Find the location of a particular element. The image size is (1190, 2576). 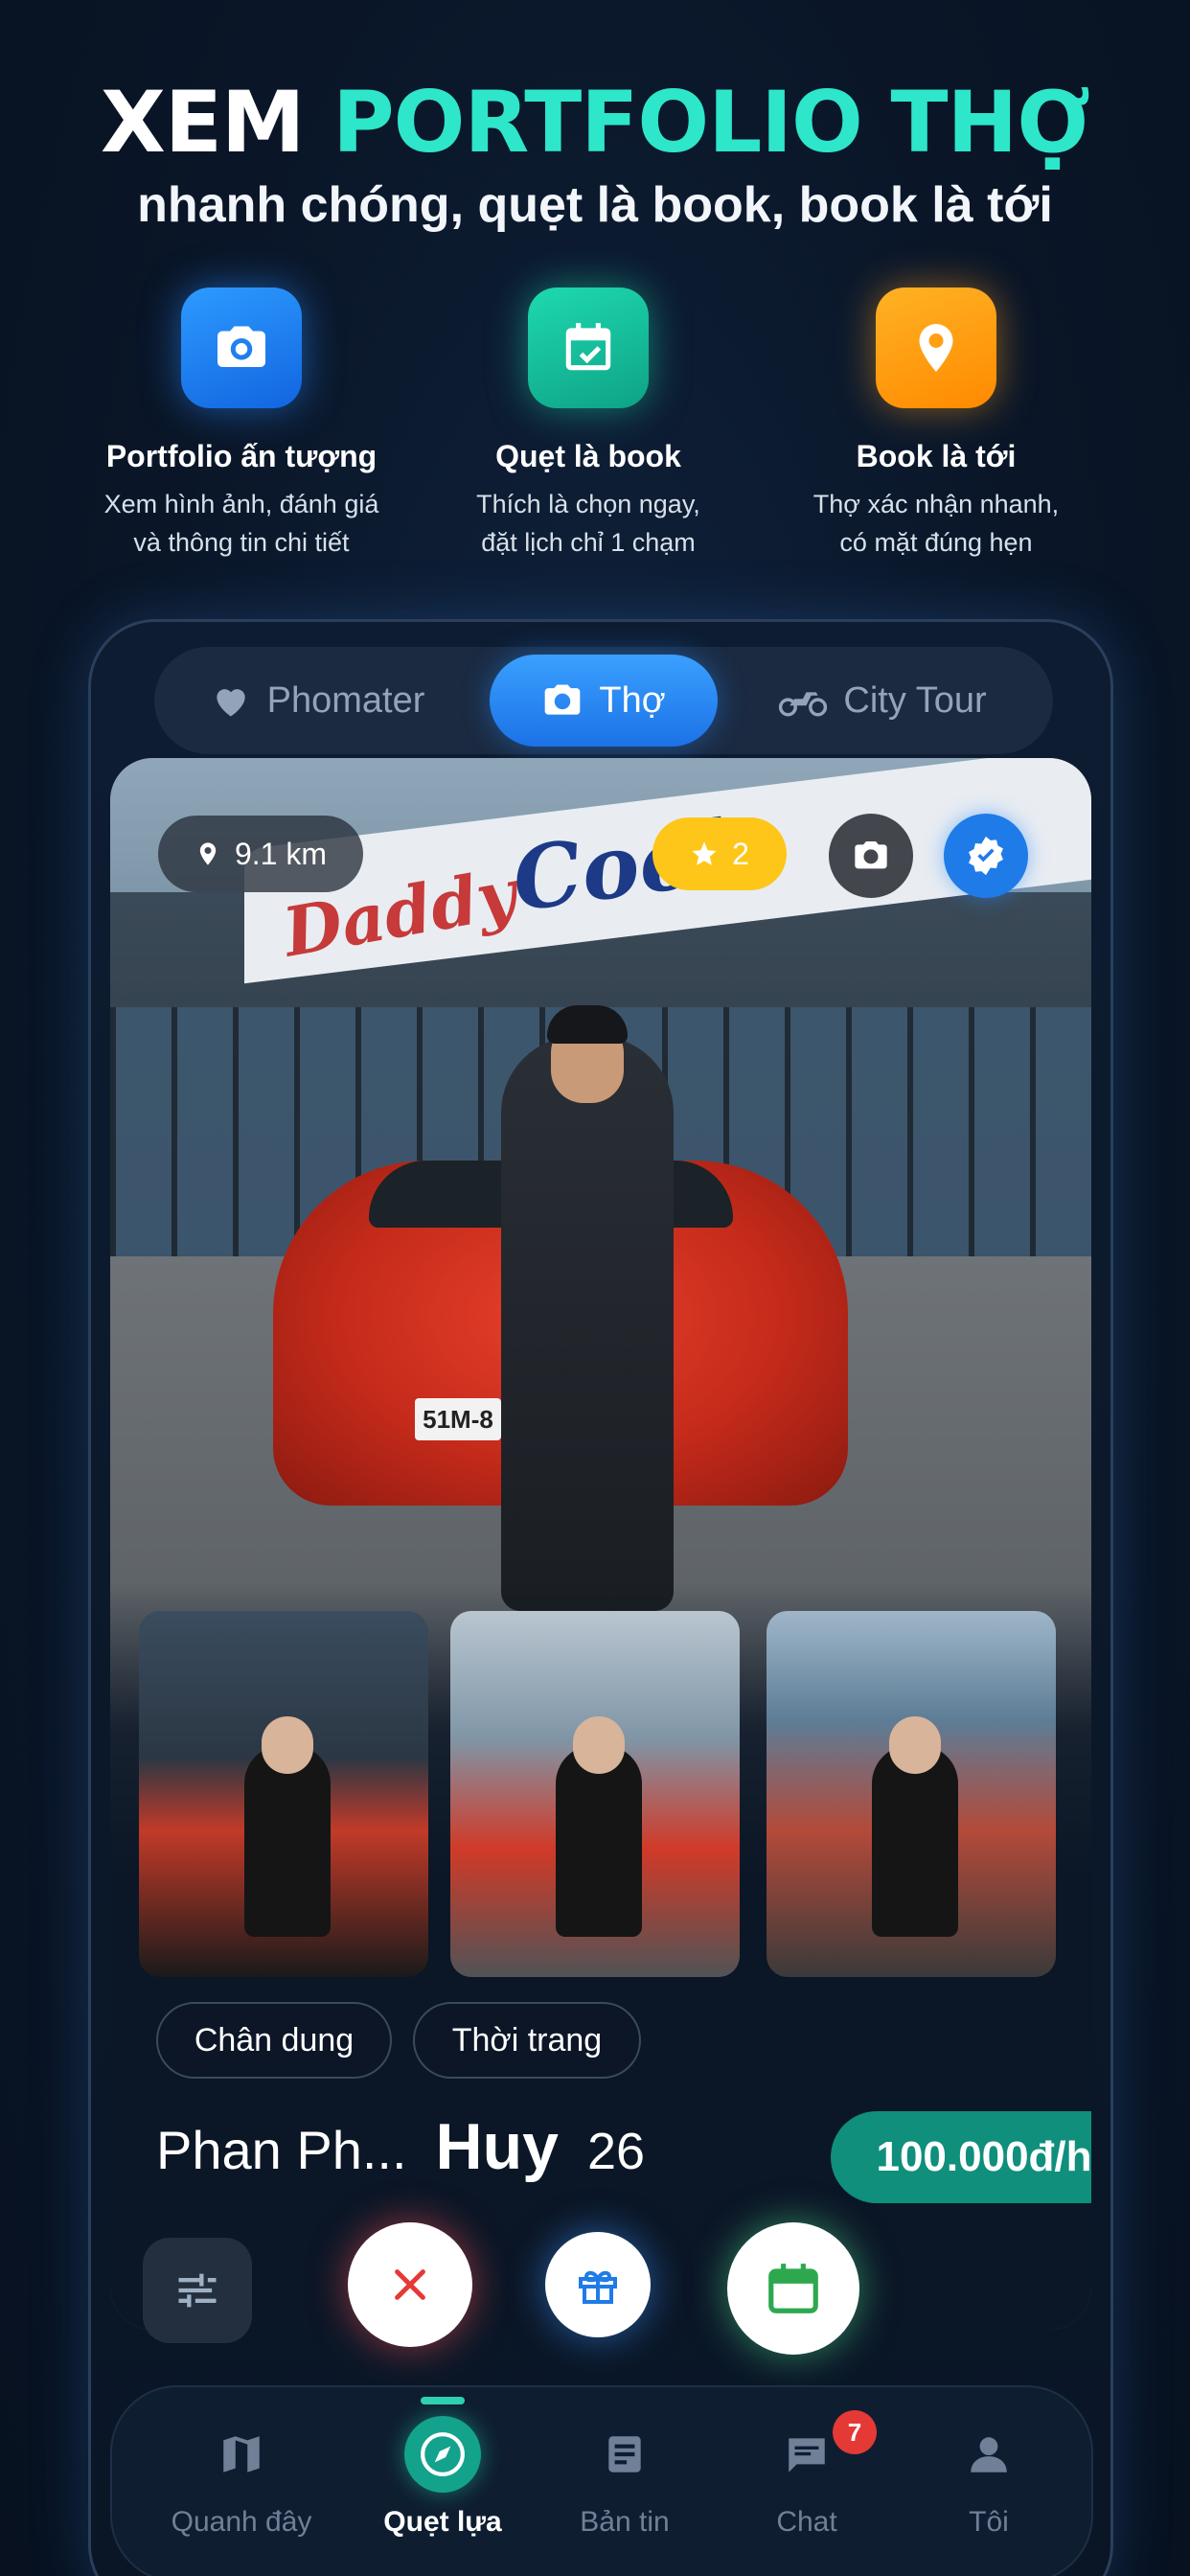

tab-chat: 7 Chat is located at coordinates (807, 2474).